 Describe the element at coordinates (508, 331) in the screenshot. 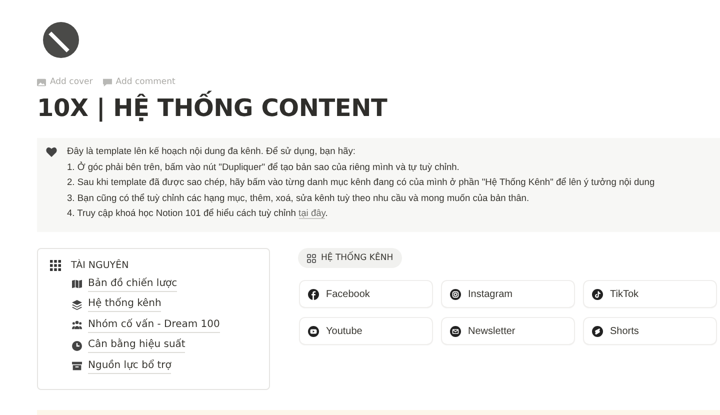

I see `channel-card: Newsletter` at that location.